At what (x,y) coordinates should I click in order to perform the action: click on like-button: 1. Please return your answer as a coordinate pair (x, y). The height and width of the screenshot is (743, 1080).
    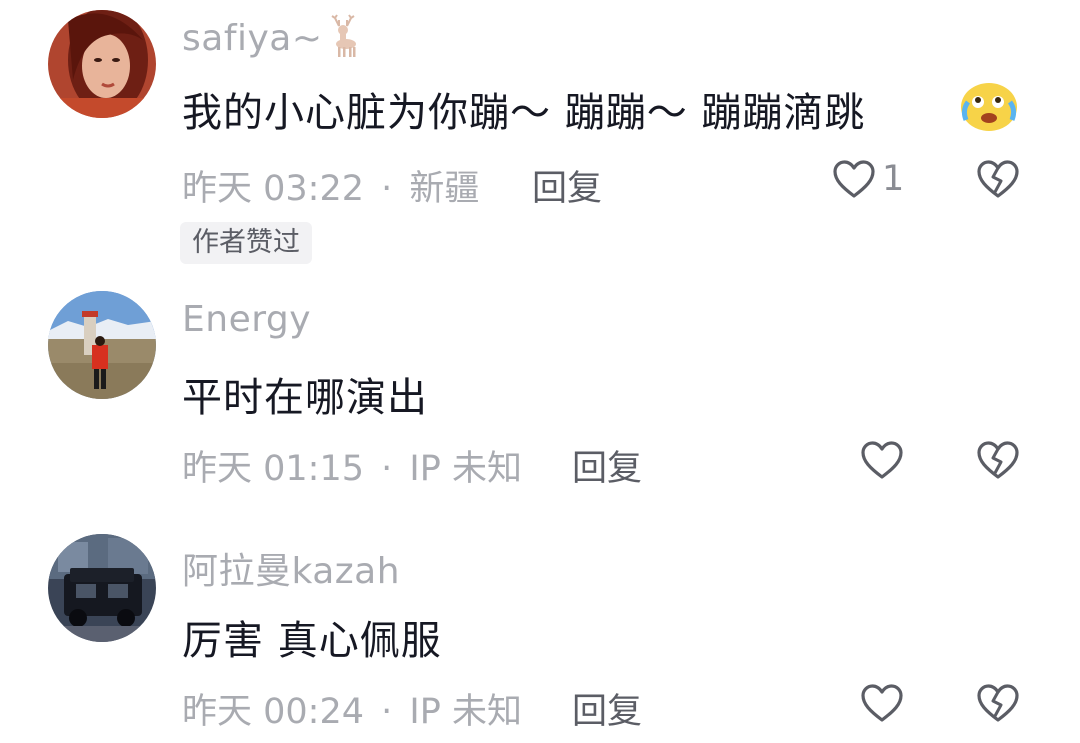
    Looking at the image, I should click on (868, 179).